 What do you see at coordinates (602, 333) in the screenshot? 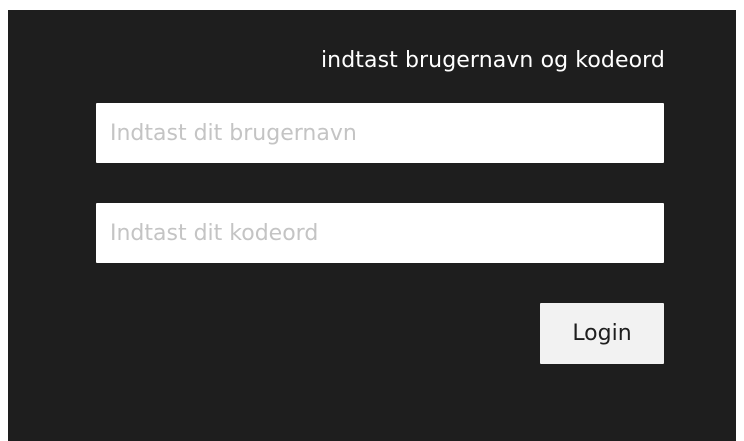
I see `login-button: Login` at bounding box center [602, 333].